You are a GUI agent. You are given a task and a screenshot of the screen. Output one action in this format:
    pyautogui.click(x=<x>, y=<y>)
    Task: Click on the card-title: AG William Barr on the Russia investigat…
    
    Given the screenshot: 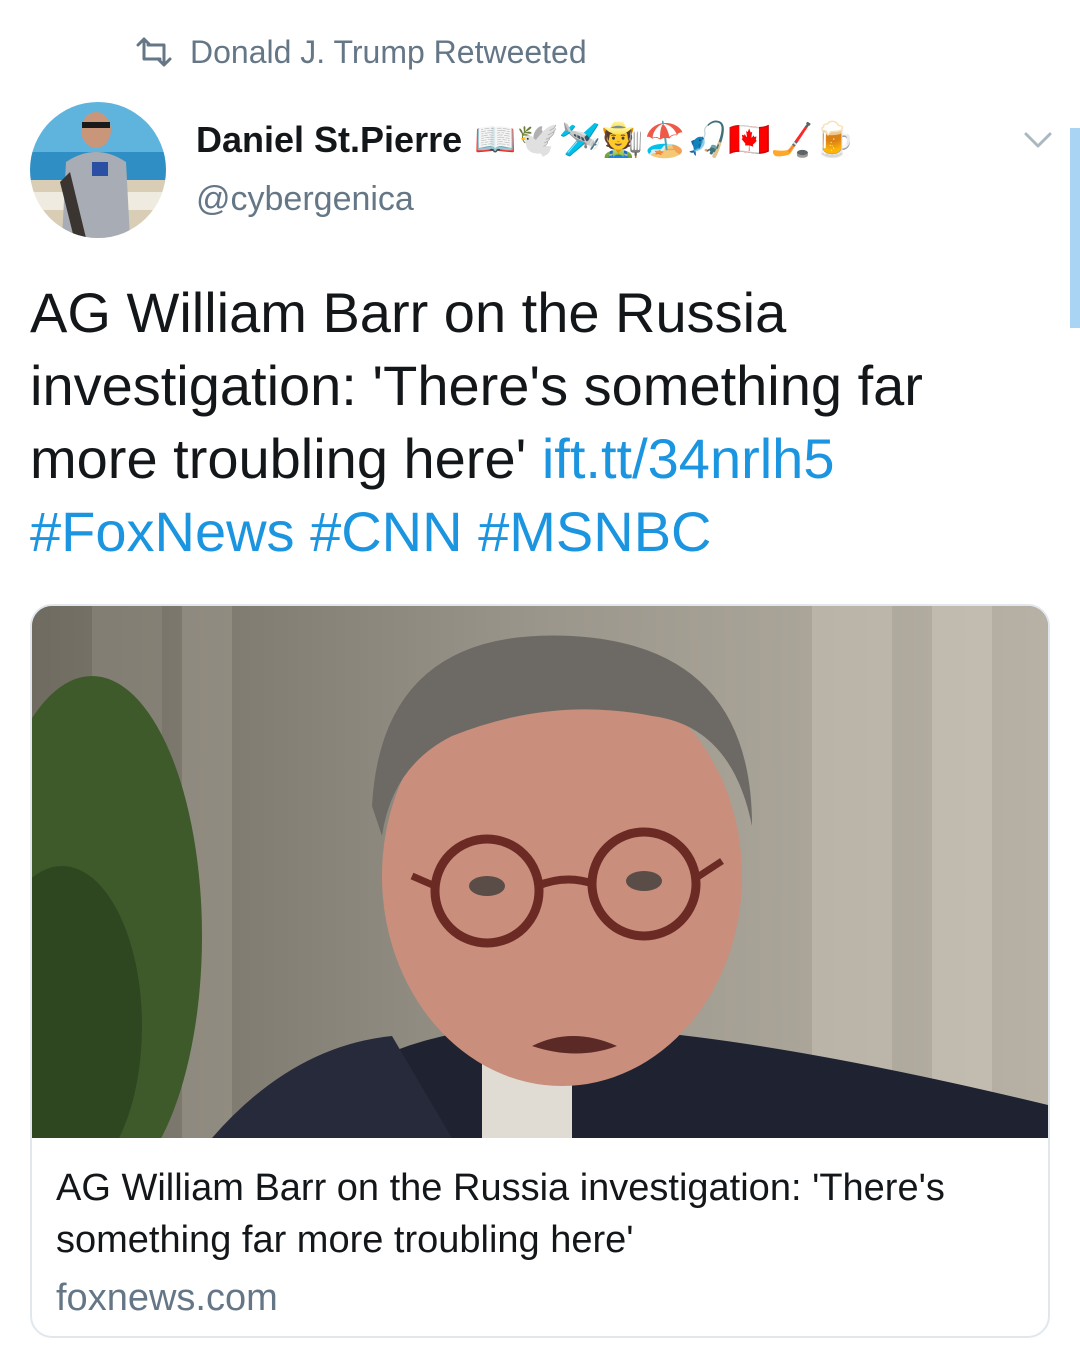 What is the action you would take?
    pyautogui.click(x=500, y=1214)
    